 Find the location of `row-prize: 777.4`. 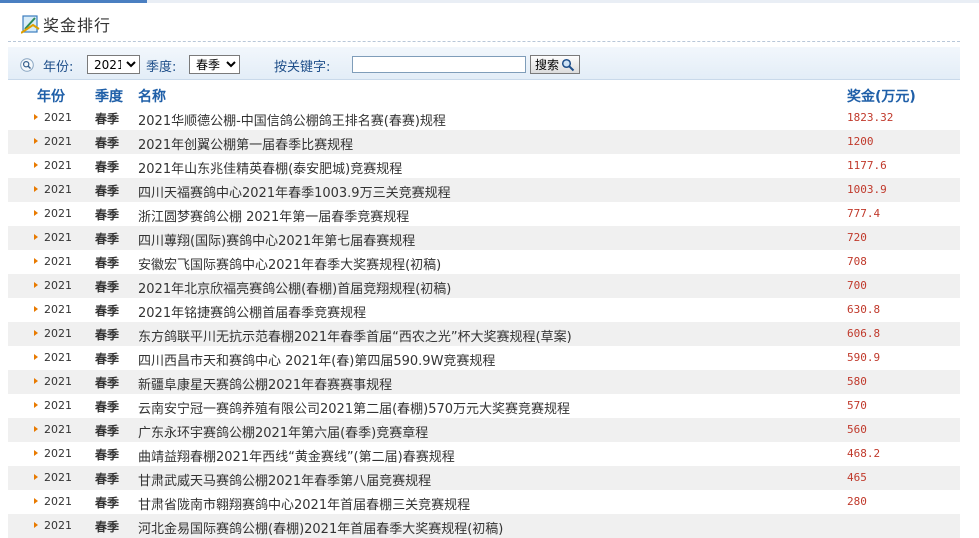

row-prize: 777.4 is located at coordinates (864, 213).